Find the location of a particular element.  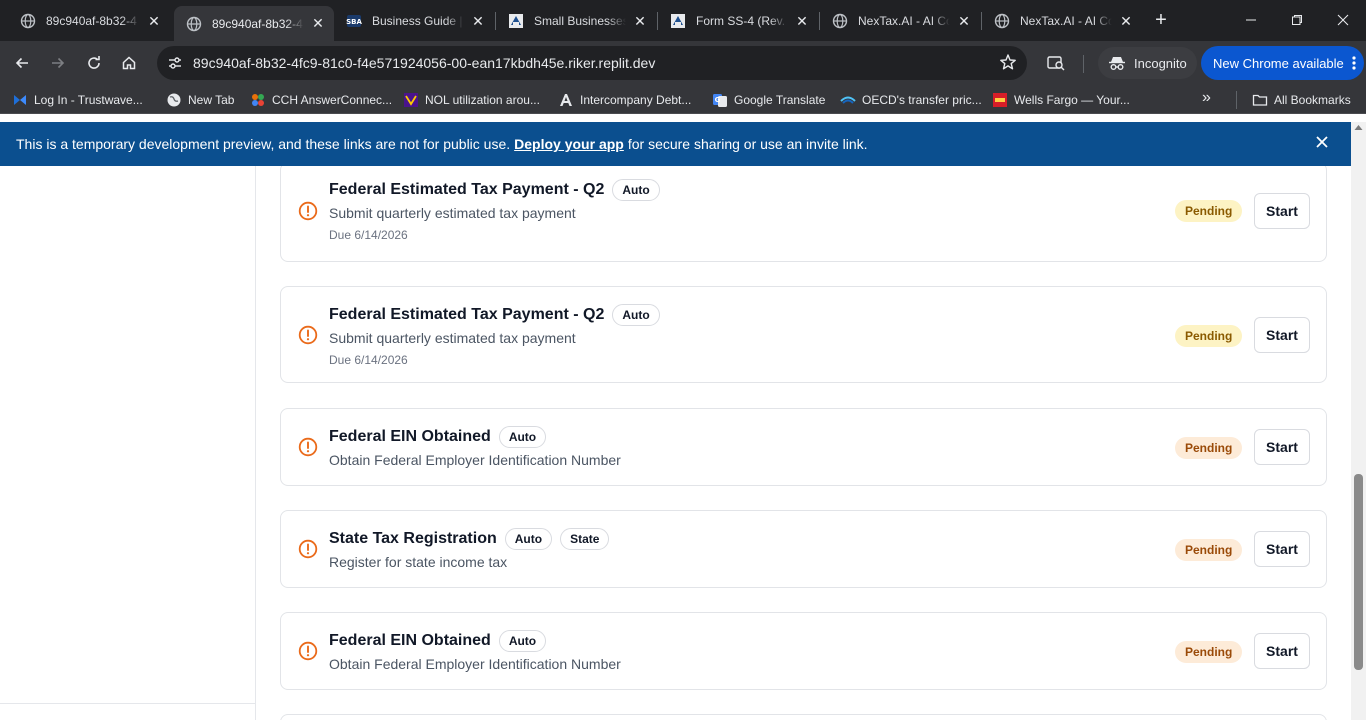

tab-2: SBA Business Guide | ✕ is located at coordinates (414, 21).